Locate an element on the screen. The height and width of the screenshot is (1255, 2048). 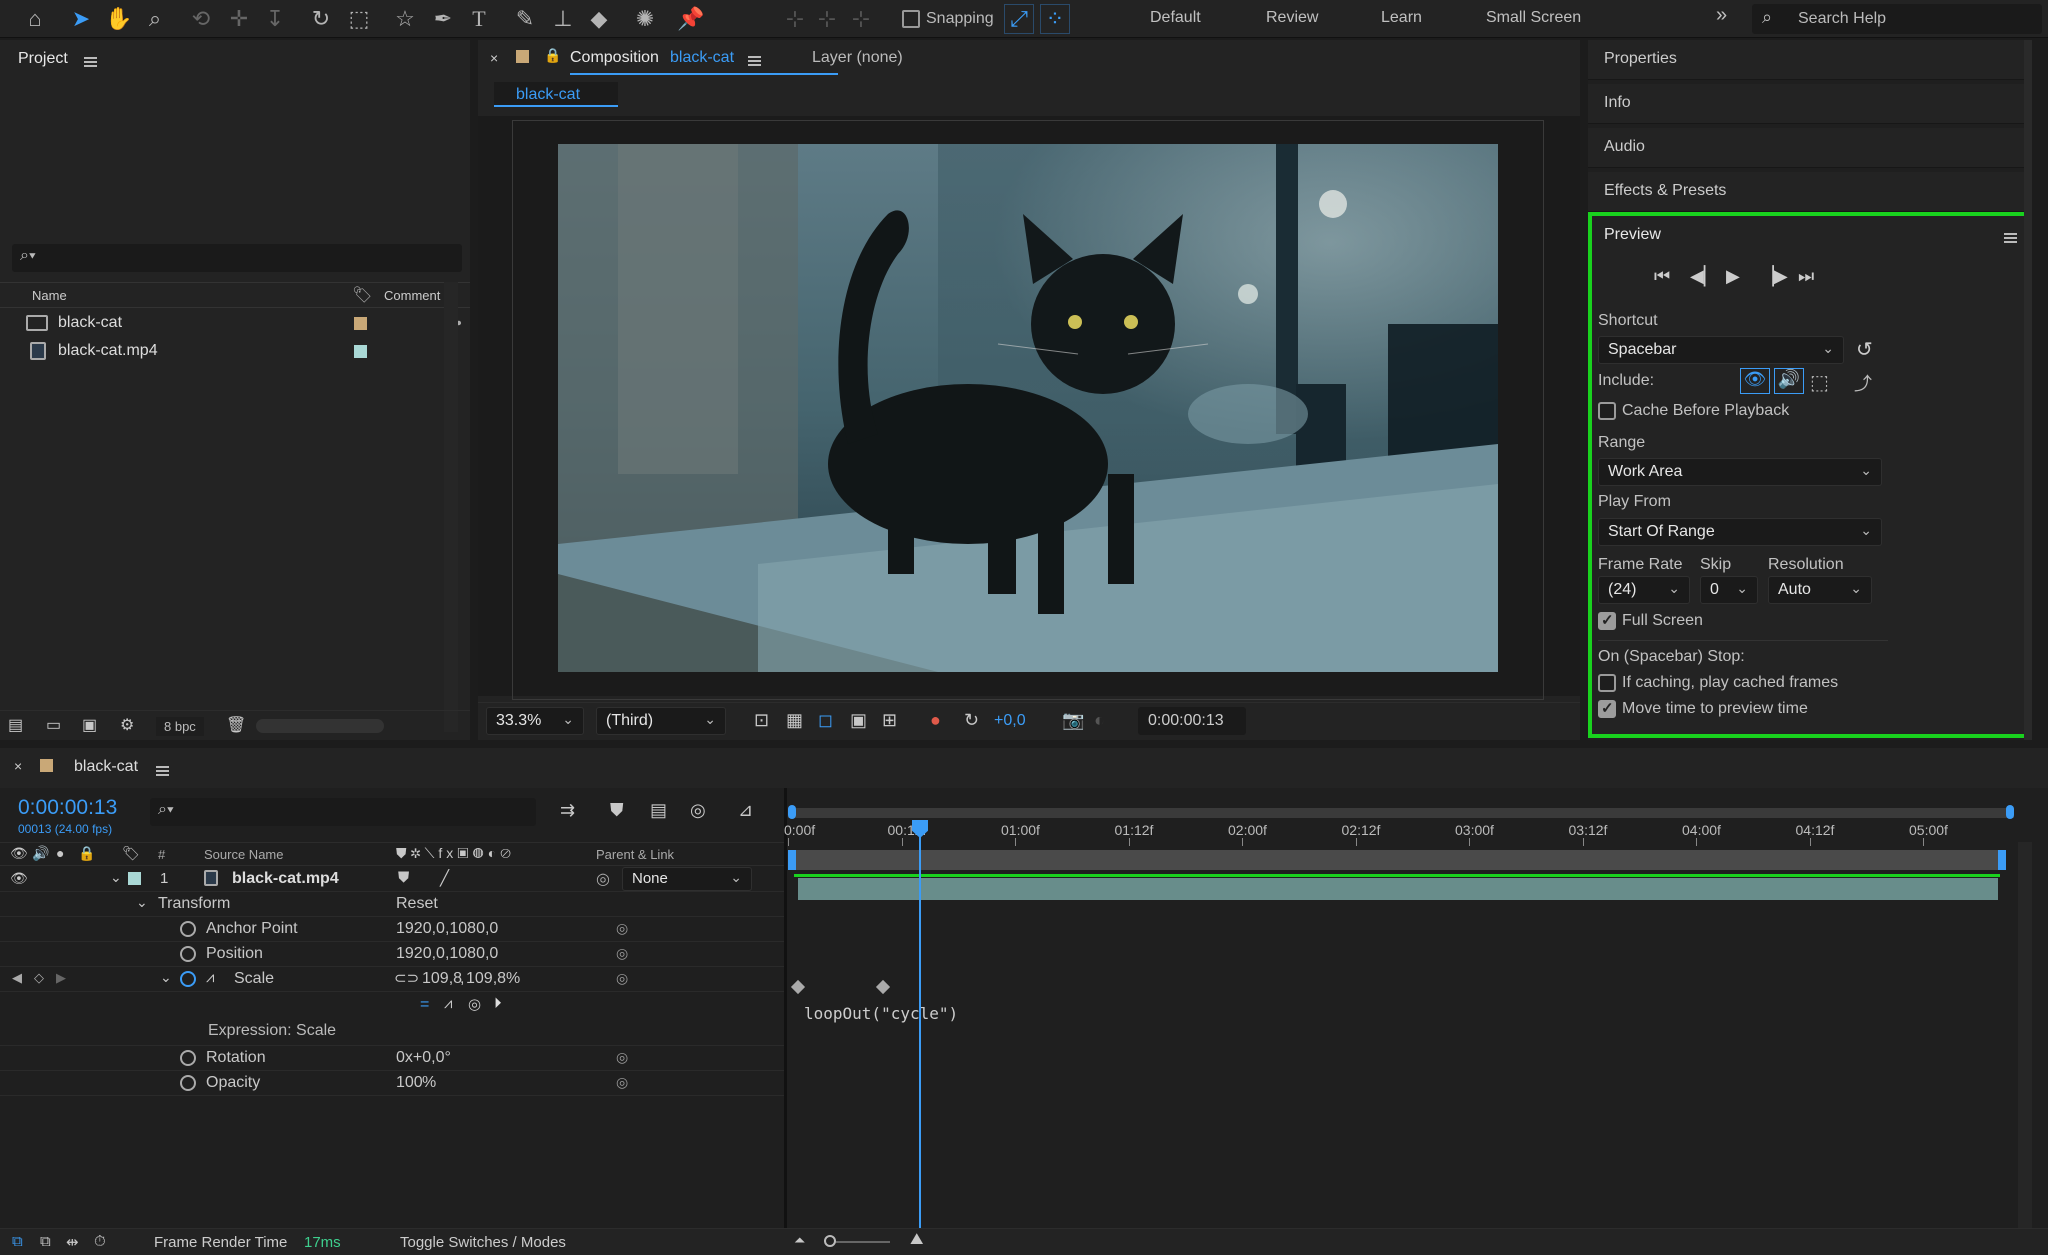
timeline-scrollbar is located at coordinates (2025, 1035).